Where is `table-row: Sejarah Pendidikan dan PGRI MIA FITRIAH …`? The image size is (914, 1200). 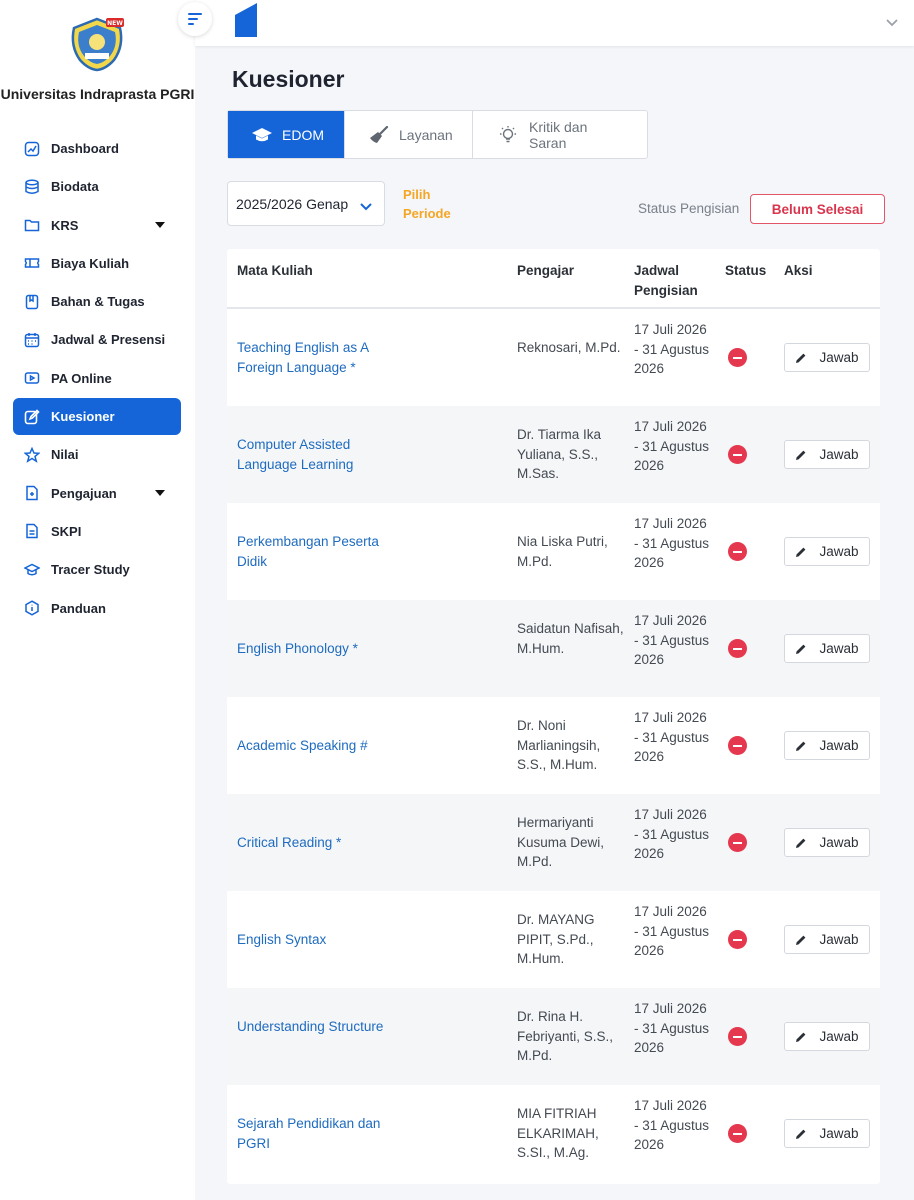 table-row: Sejarah Pendidikan dan PGRI MIA FITRIAH … is located at coordinates (553, 1133).